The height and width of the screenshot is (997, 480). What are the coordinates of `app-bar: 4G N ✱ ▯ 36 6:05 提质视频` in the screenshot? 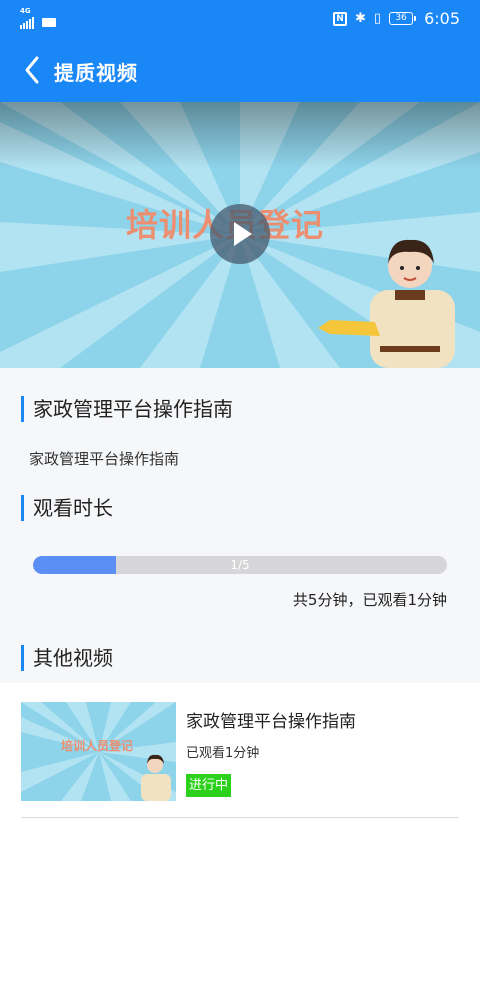 It's located at (240, 51).